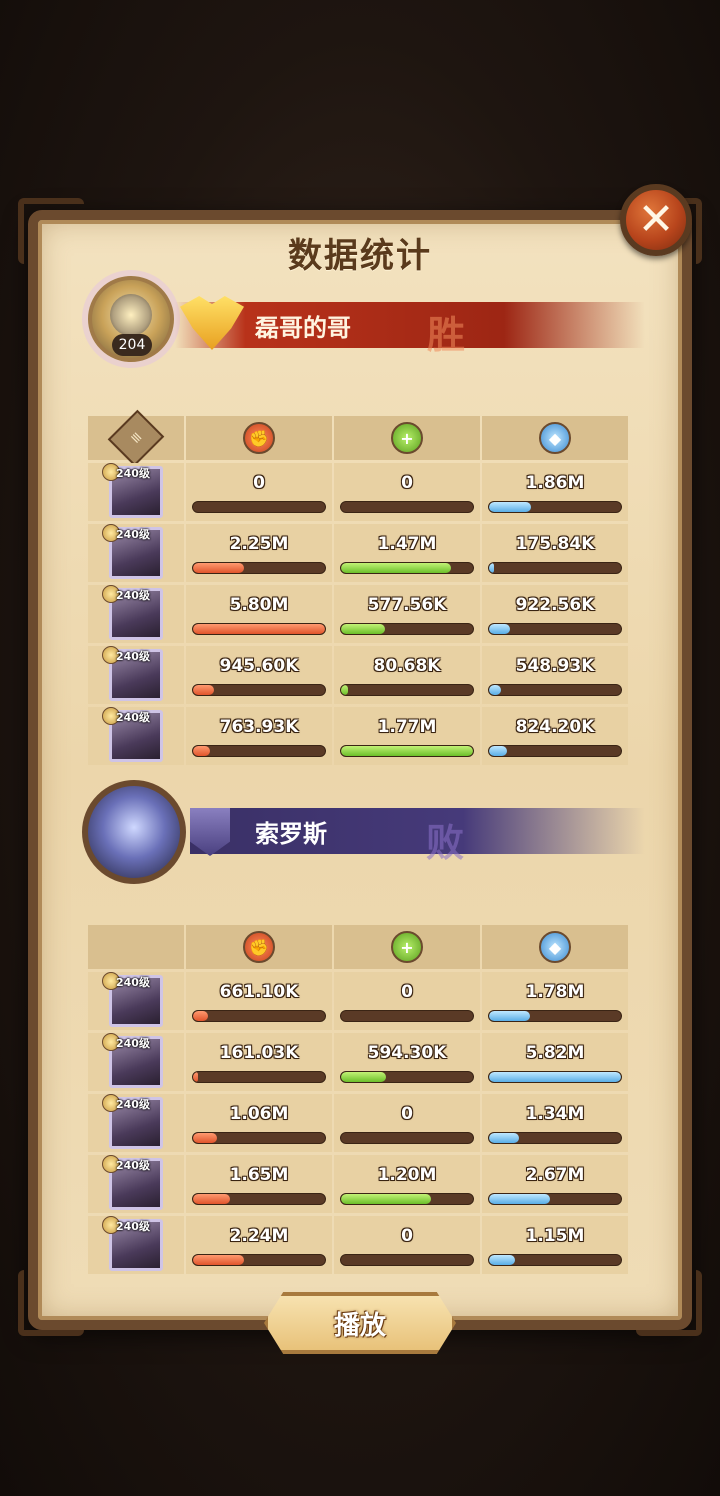 Image resolution: width=720 pixels, height=1496 pixels. I want to click on damage-cell: 5.80M, so click(259, 614).